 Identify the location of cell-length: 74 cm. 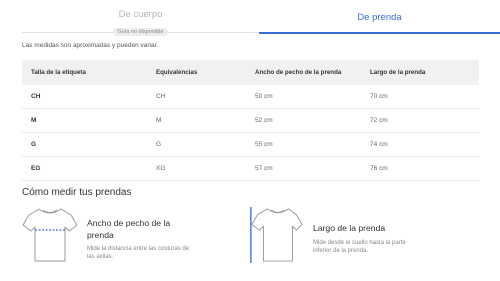
(379, 144).